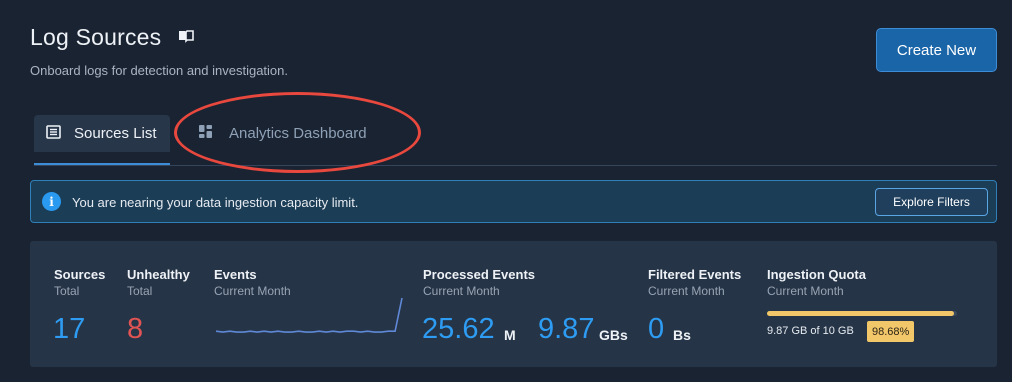 The image size is (1012, 382). I want to click on quota-progress-bar, so click(862, 313).